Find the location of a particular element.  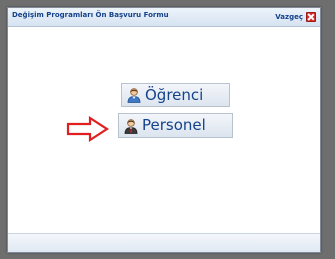

student-button: Öğrenci is located at coordinates (175, 95).